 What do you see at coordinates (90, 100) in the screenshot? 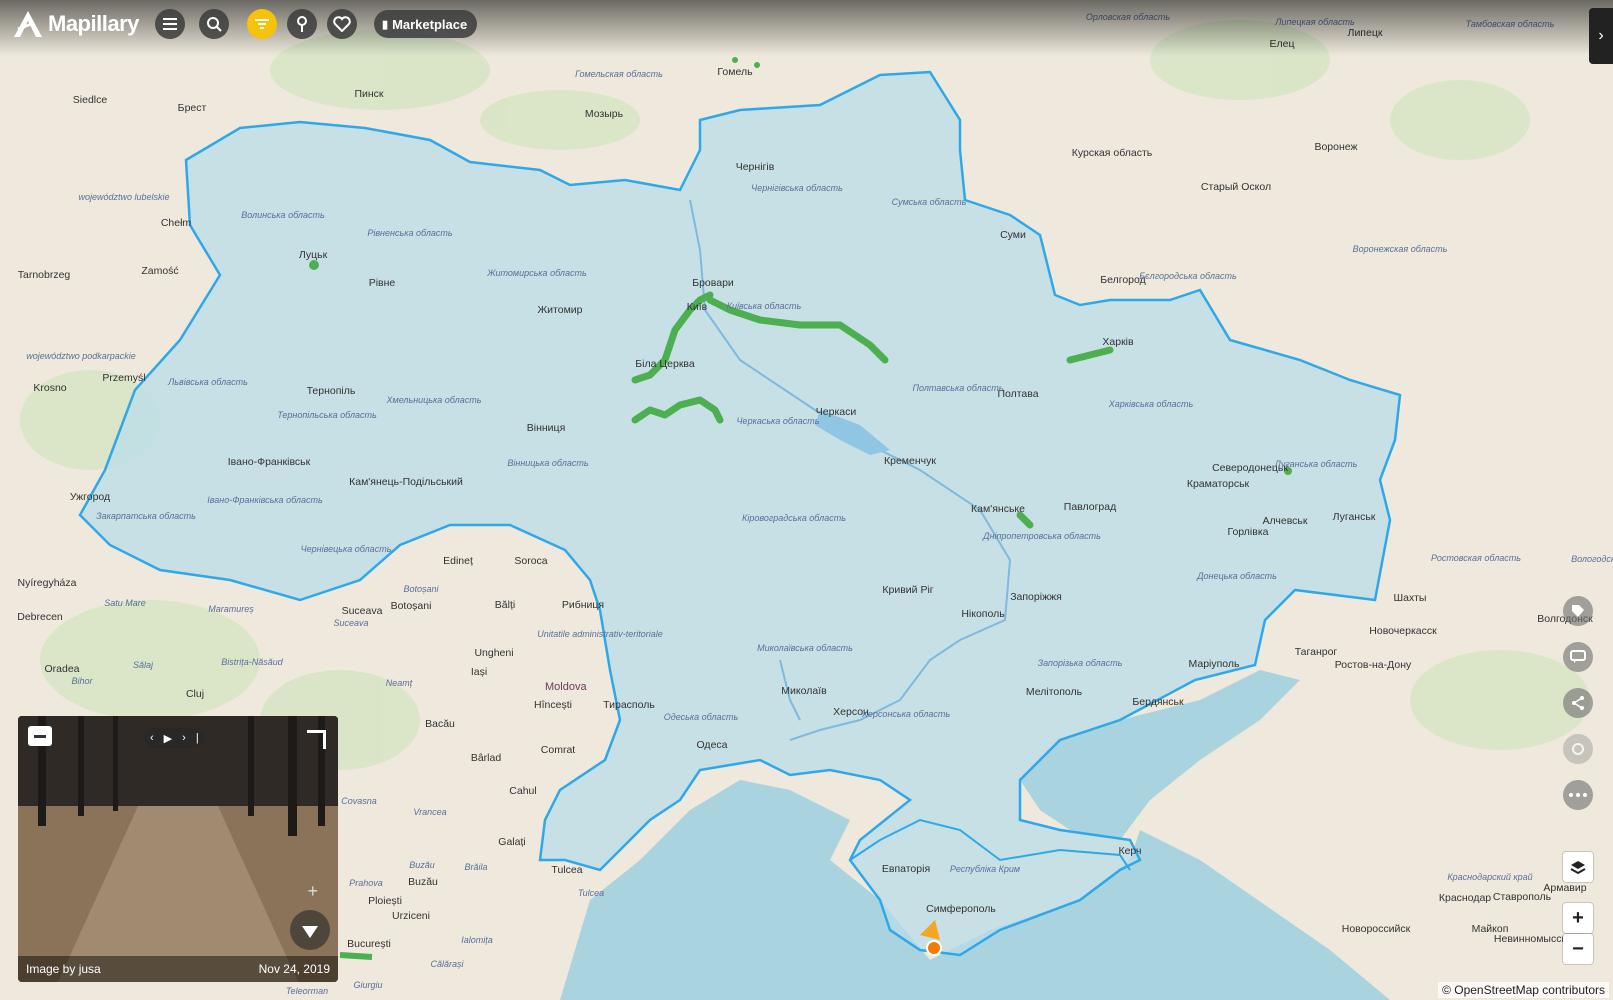
I see `city-label: Siedlce` at bounding box center [90, 100].